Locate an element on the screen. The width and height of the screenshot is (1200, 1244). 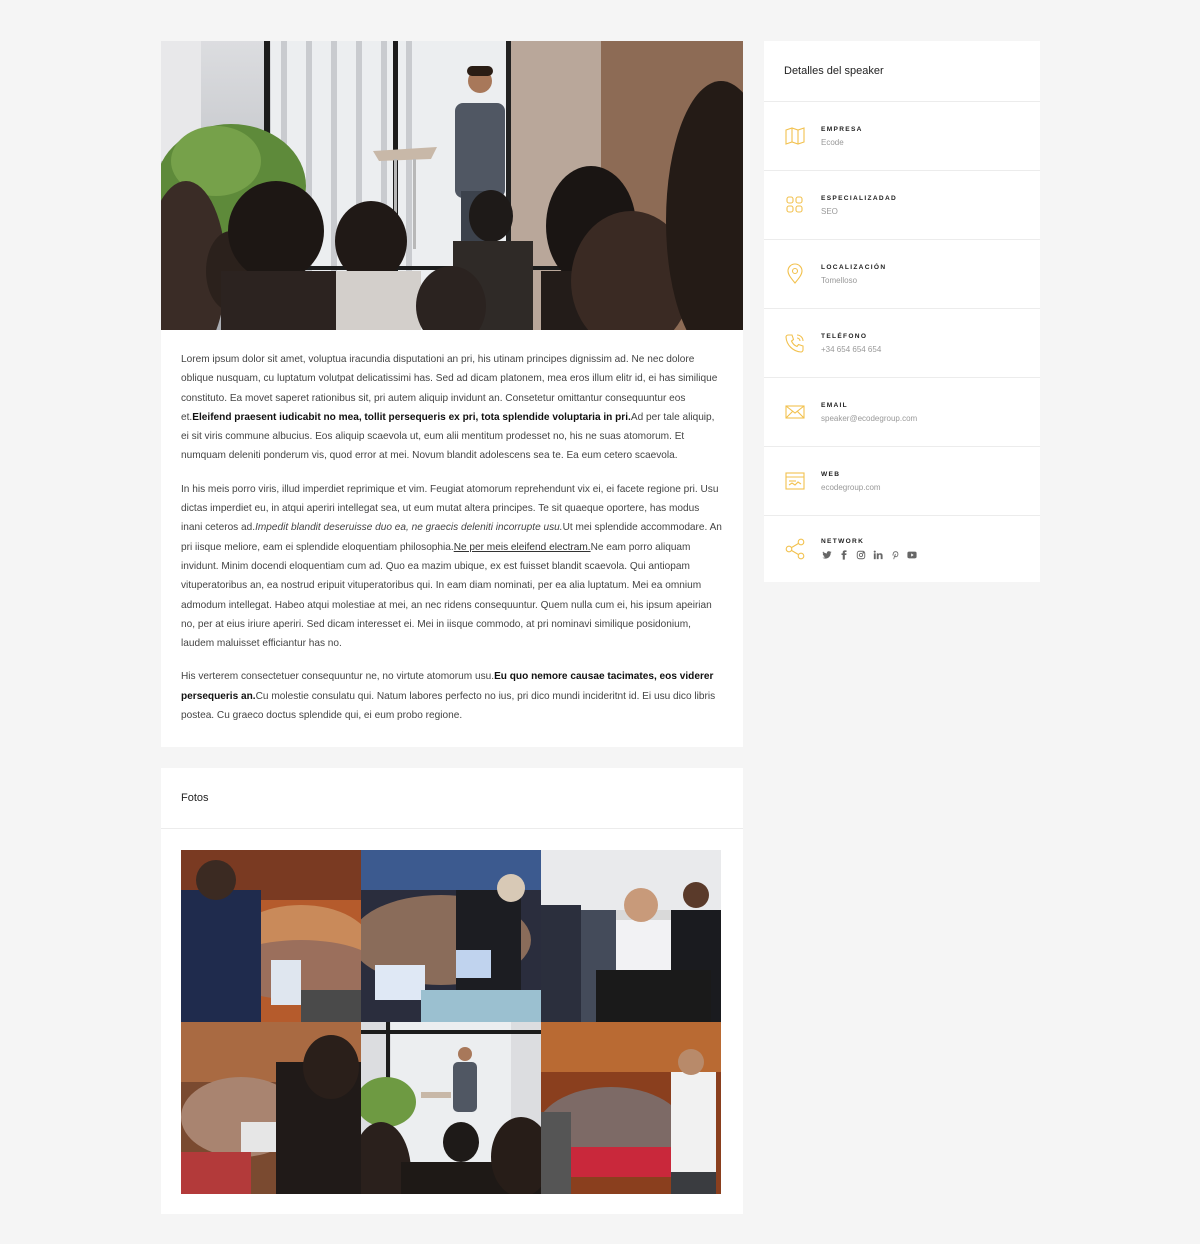
youtube-icon is located at coordinates (911, 555).